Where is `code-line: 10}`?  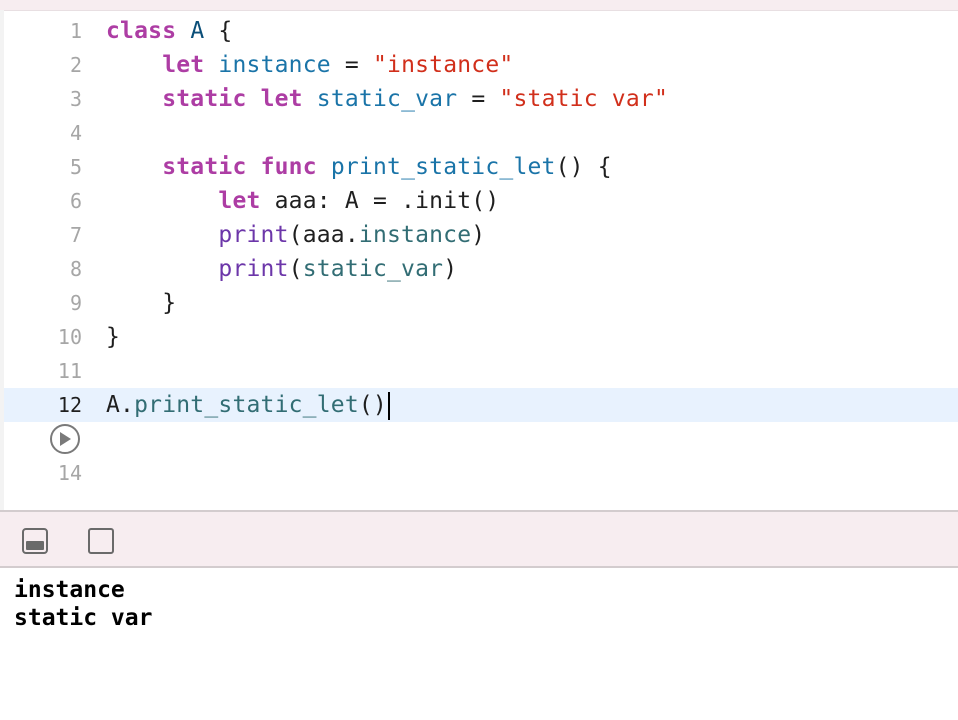 code-line: 10} is located at coordinates (481, 337).